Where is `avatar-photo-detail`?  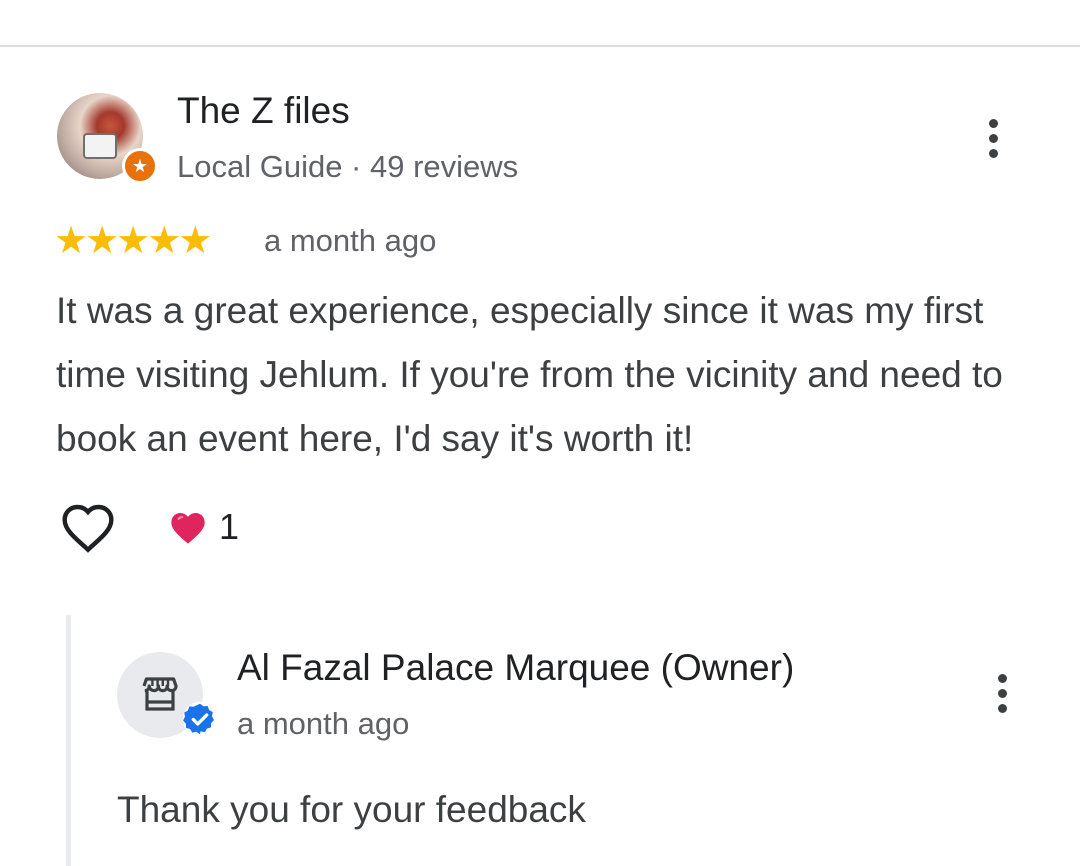 avatar-photo-detail is located at coordinates (100, 146).